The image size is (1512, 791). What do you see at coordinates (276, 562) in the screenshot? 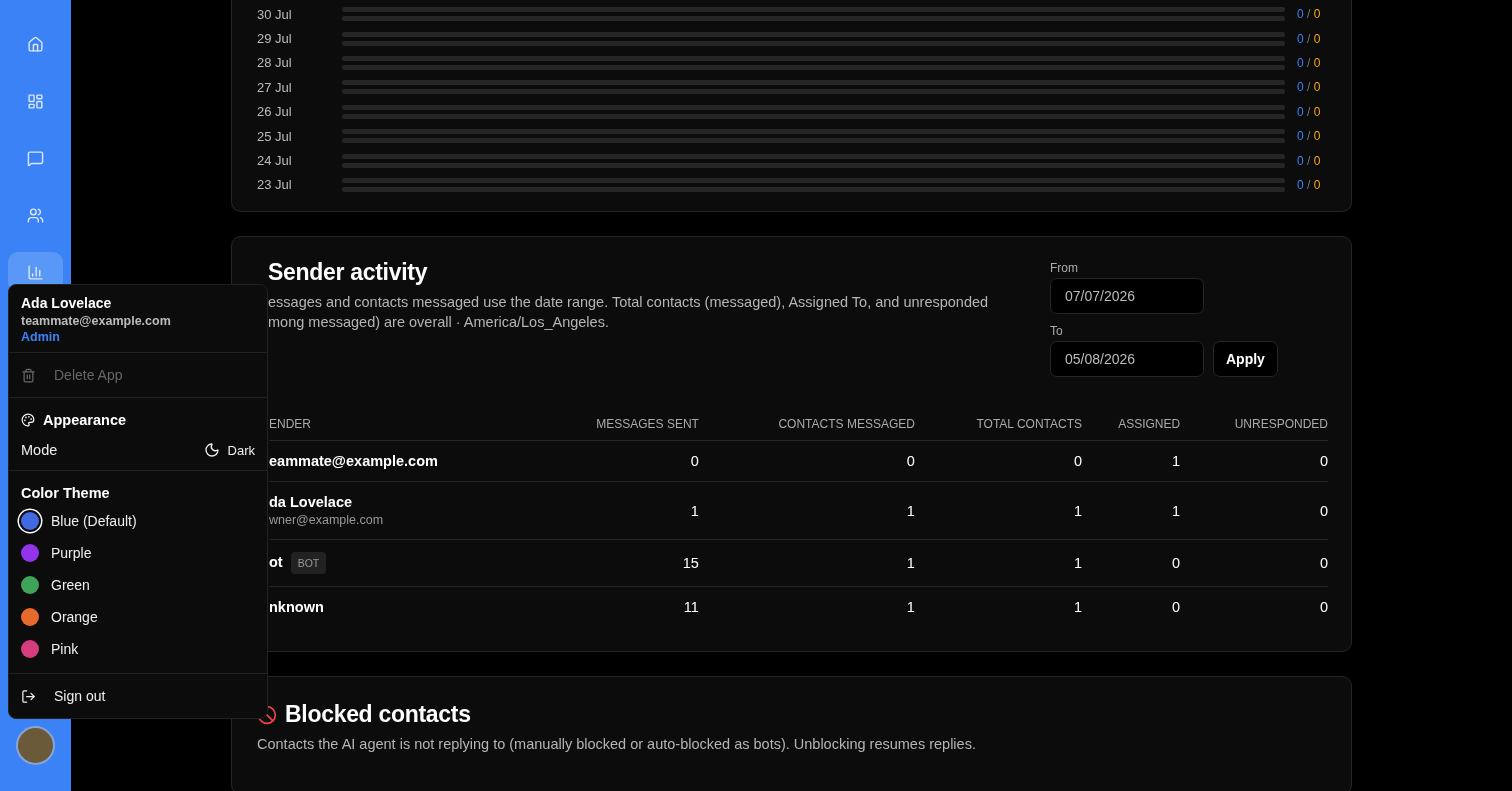
I see `sender-name: ot` at bounding box center [276, 562].